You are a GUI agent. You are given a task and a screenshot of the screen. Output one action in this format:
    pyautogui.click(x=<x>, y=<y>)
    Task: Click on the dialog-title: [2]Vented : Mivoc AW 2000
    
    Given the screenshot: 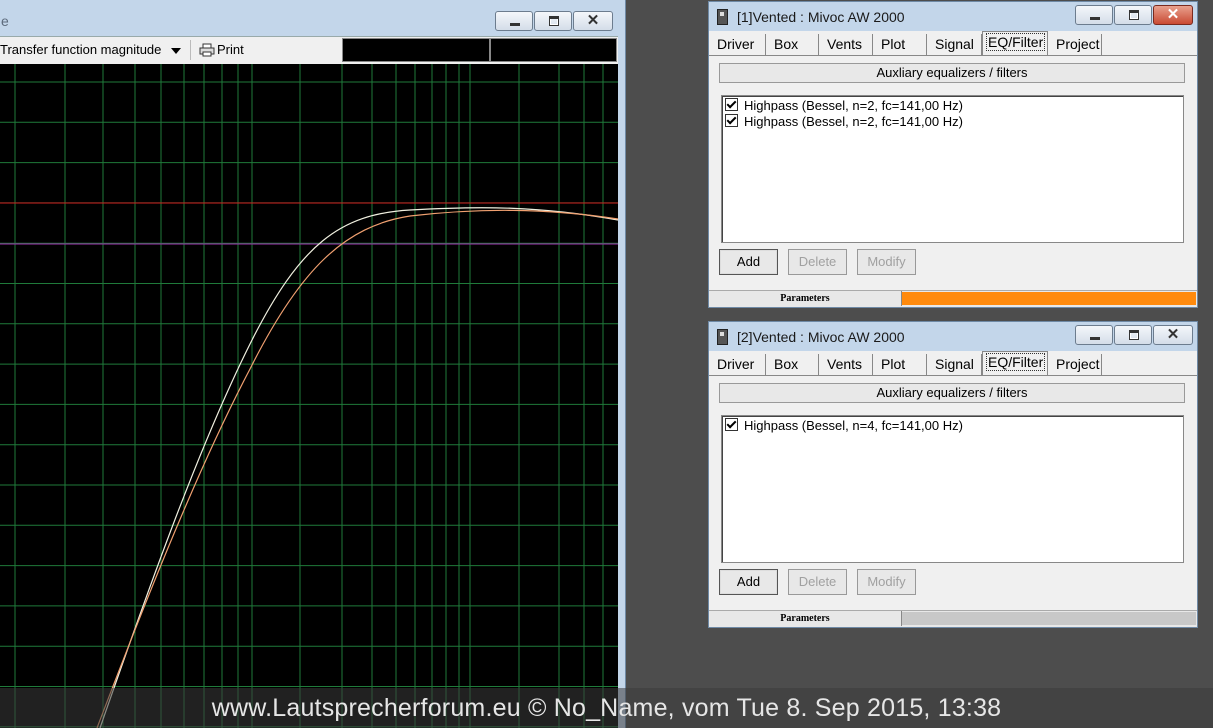 What is the action you would take?
    pyautogui.click(x=821, y=337)
    